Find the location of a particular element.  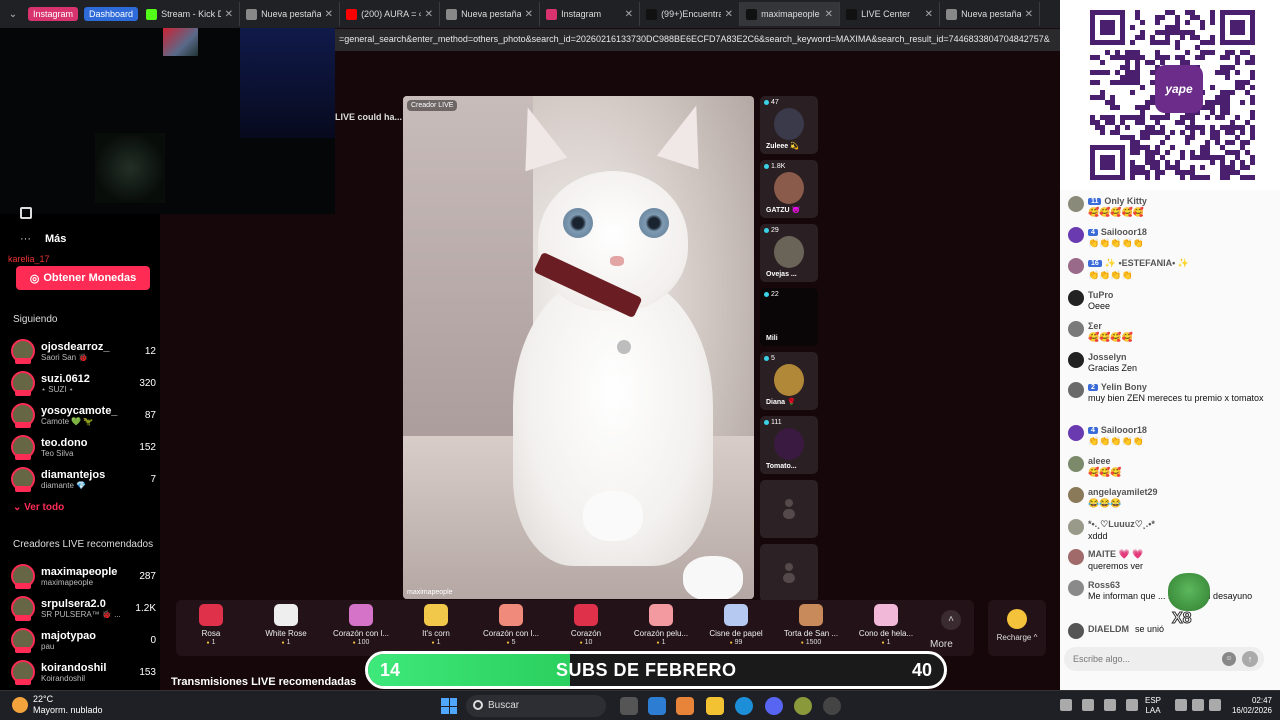

display-icon is located at coordinates (1181, 705).